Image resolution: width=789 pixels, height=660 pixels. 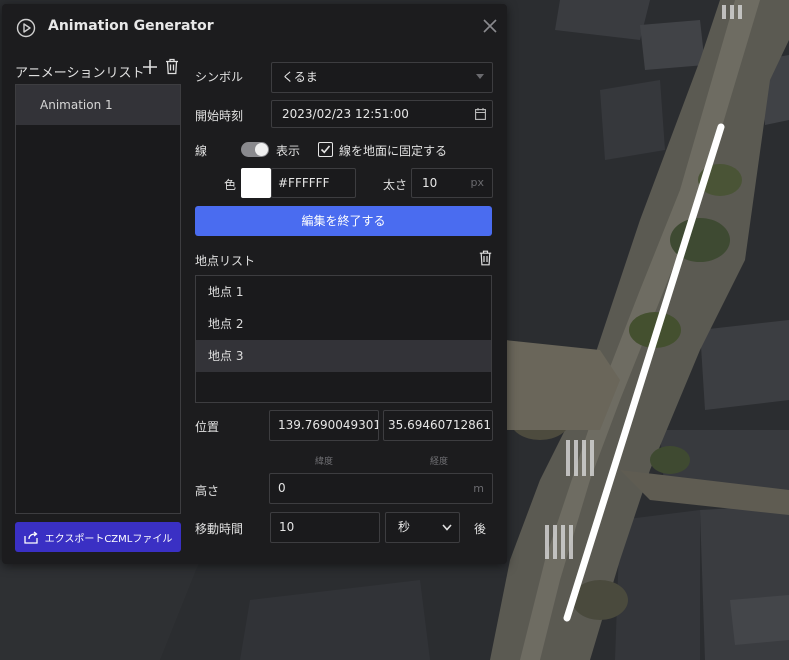 I want to click on travel-time-label: 移動時間, so click(x=219, y=529).